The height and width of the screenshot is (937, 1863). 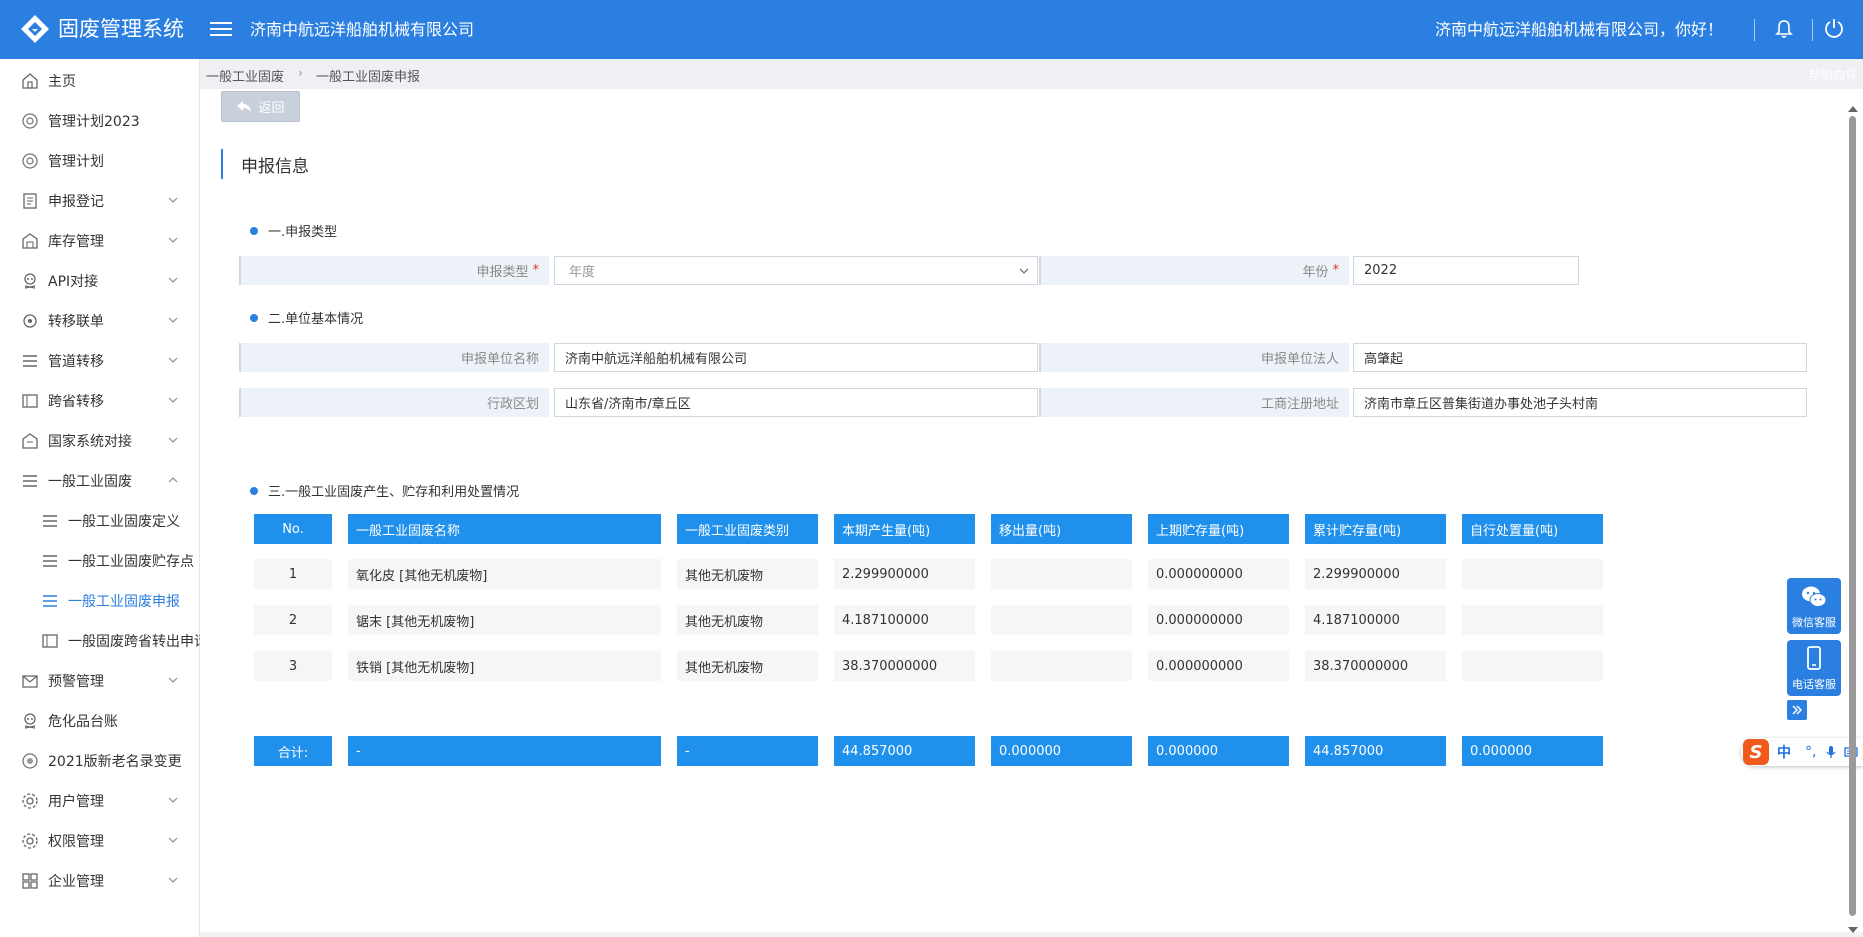 What do you see at coordinates (796, 270) in the screenshot?
I see `report-type-select: 年度` at bounding box center [796, 270].